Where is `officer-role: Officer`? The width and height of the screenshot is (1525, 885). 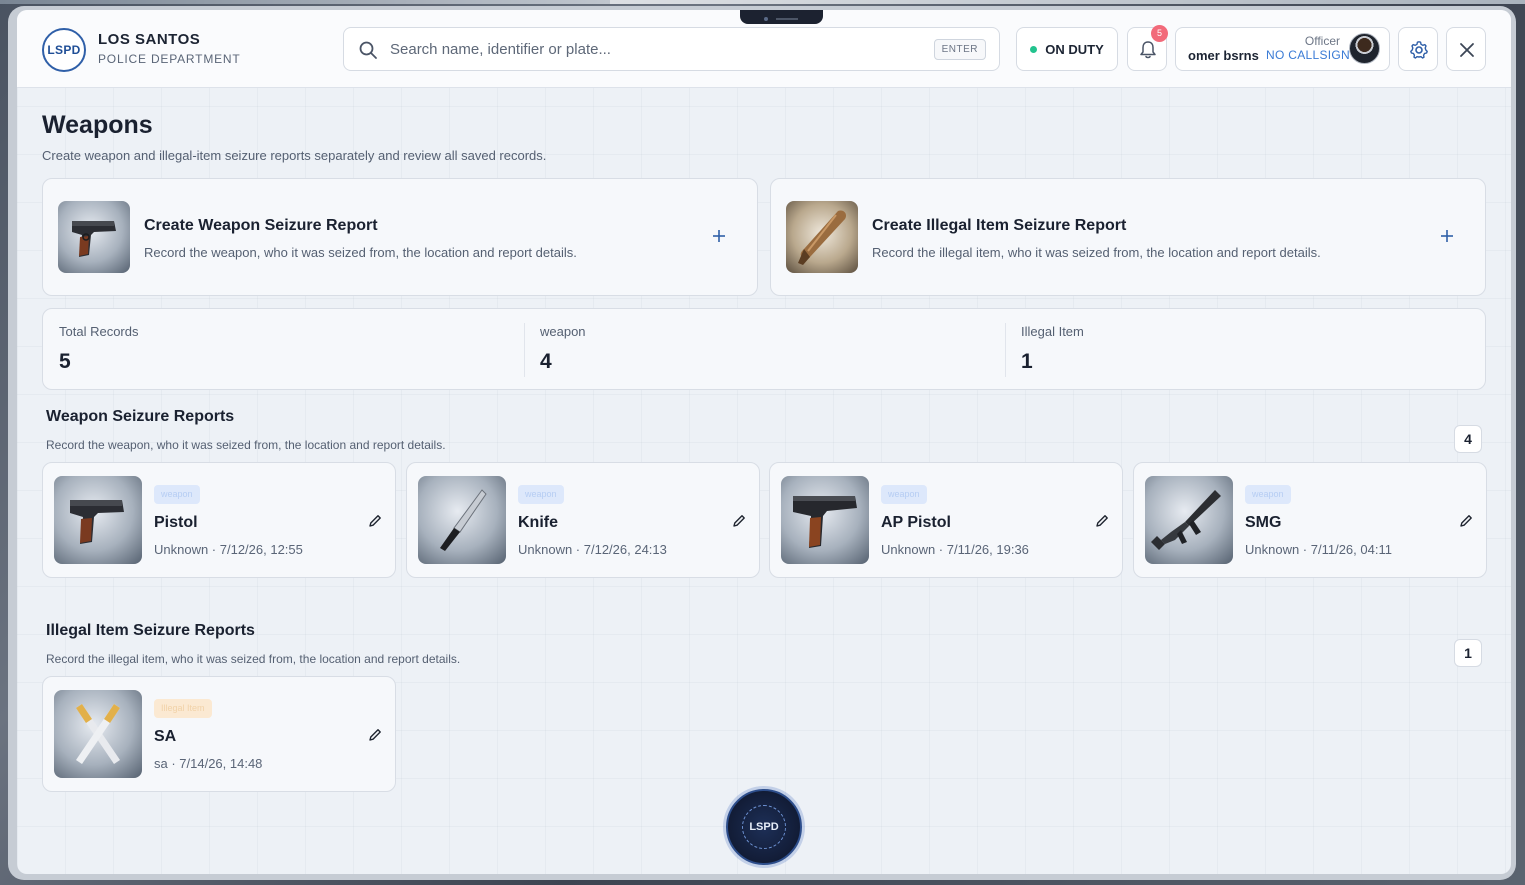
officer-role: Officer is located at coordinates (1322, 41).